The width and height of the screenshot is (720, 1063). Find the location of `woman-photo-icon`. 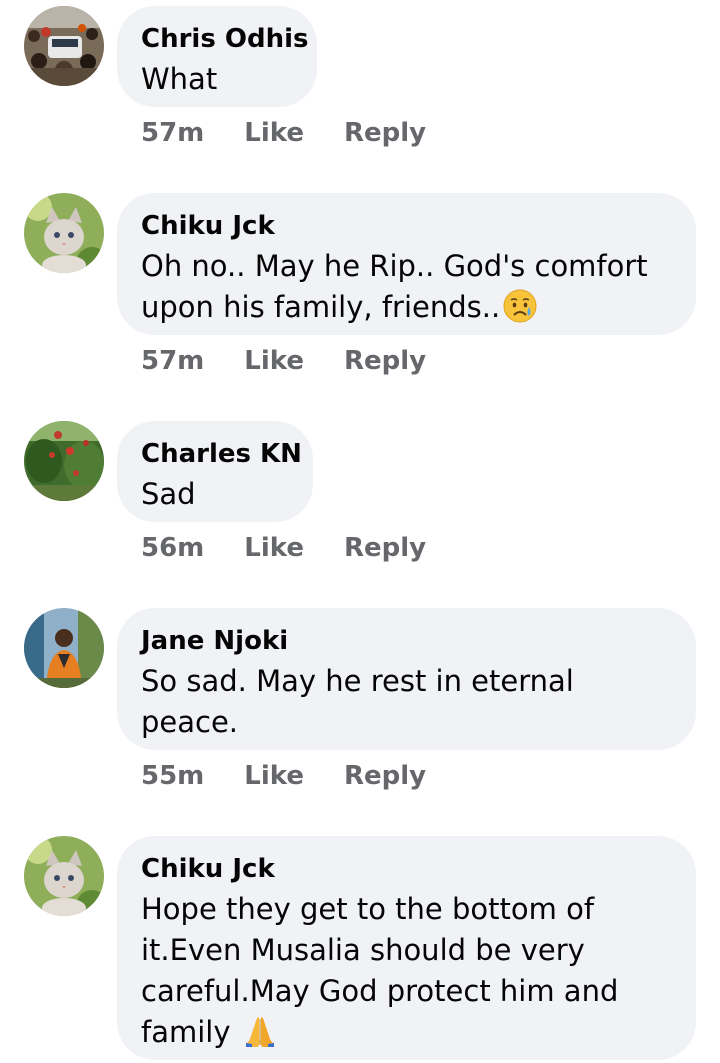

woman-photo-icon is located at coordinates (64, 648).